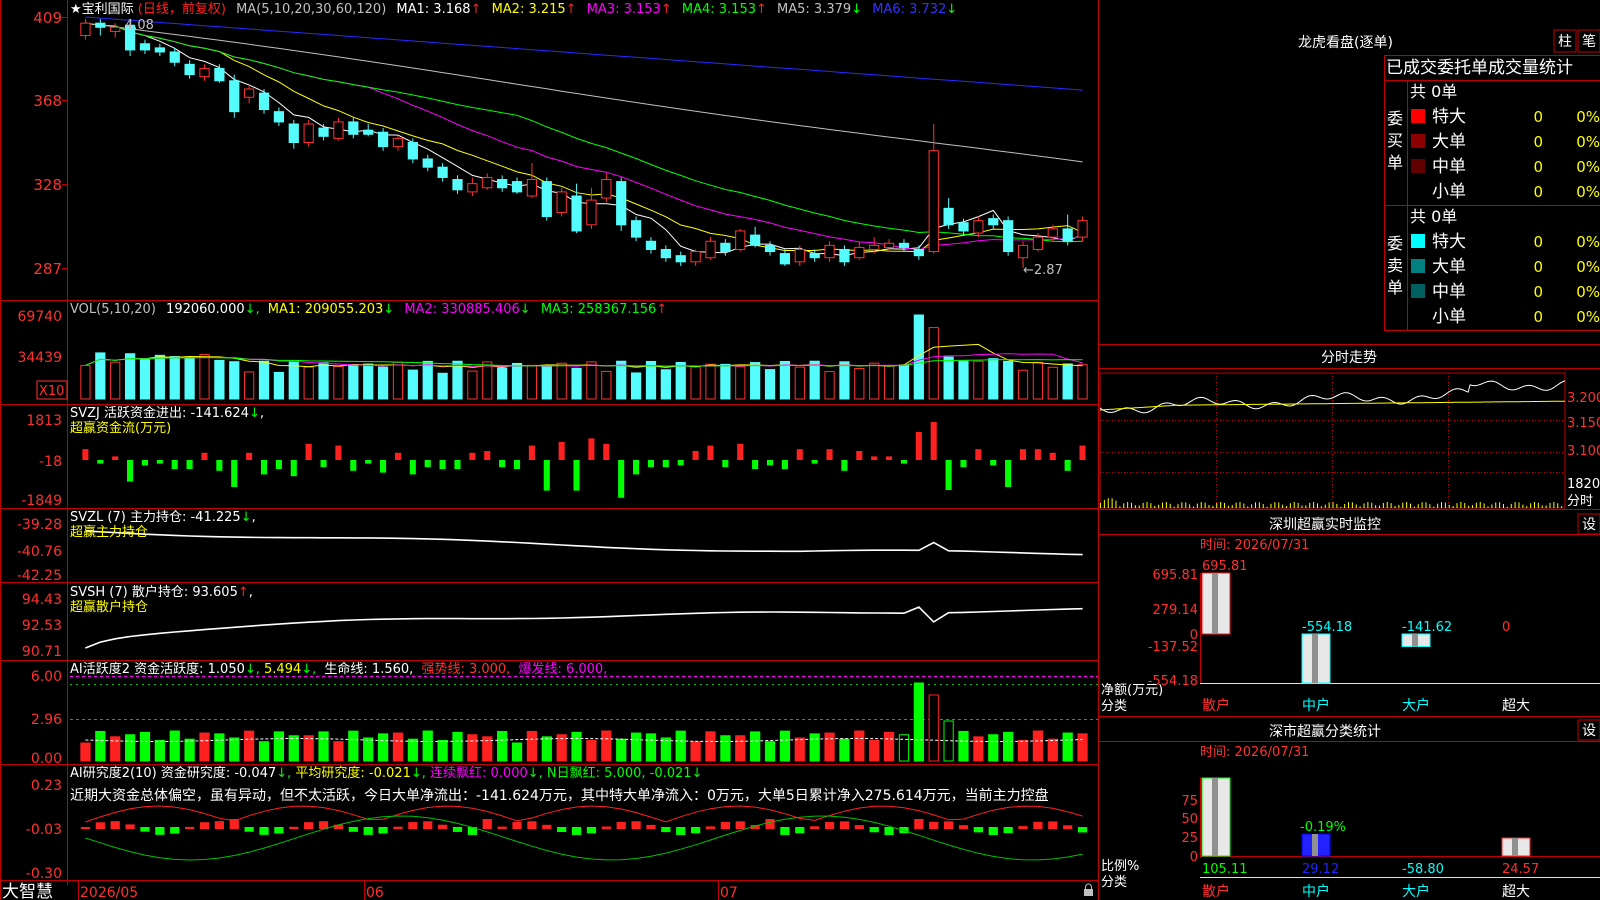 The height and width of the screenshot is (900, 1600). I want to click on research-bars, so click(584, 827).